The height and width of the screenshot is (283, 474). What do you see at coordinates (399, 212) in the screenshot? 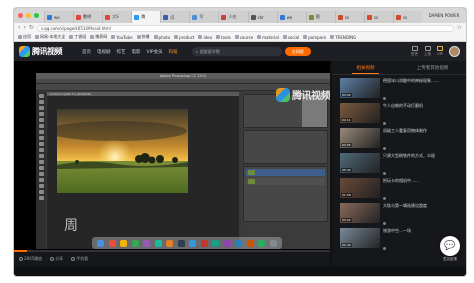
I see `related-video-item: 03:22 大陆与第一辑选建议超度` at bounding box center [399, 212].